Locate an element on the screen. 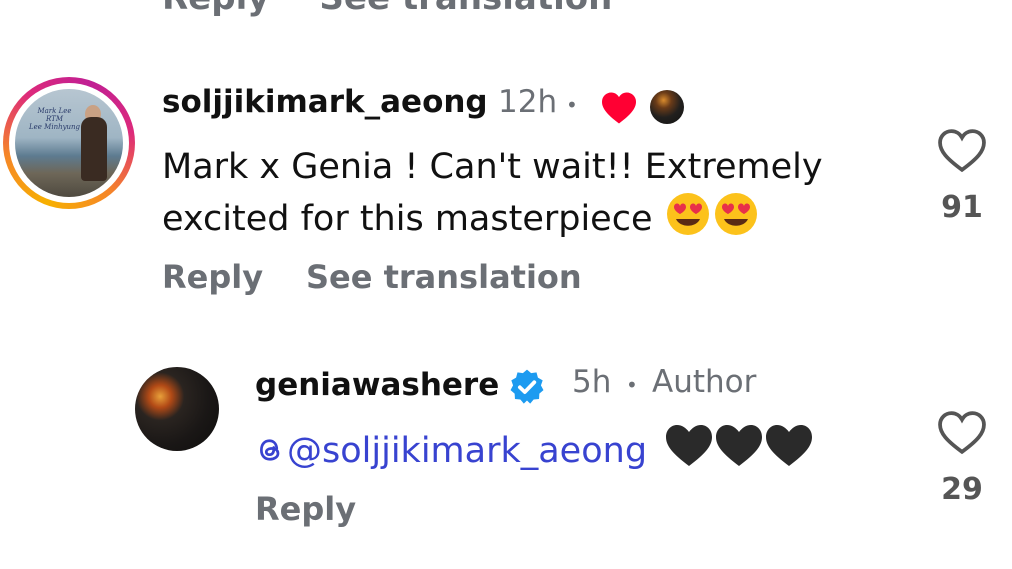 This screenshot has height=569, width=1012. avatar: Mark Lee RTM Lee Minhyung is located at coordinates (69, 143).